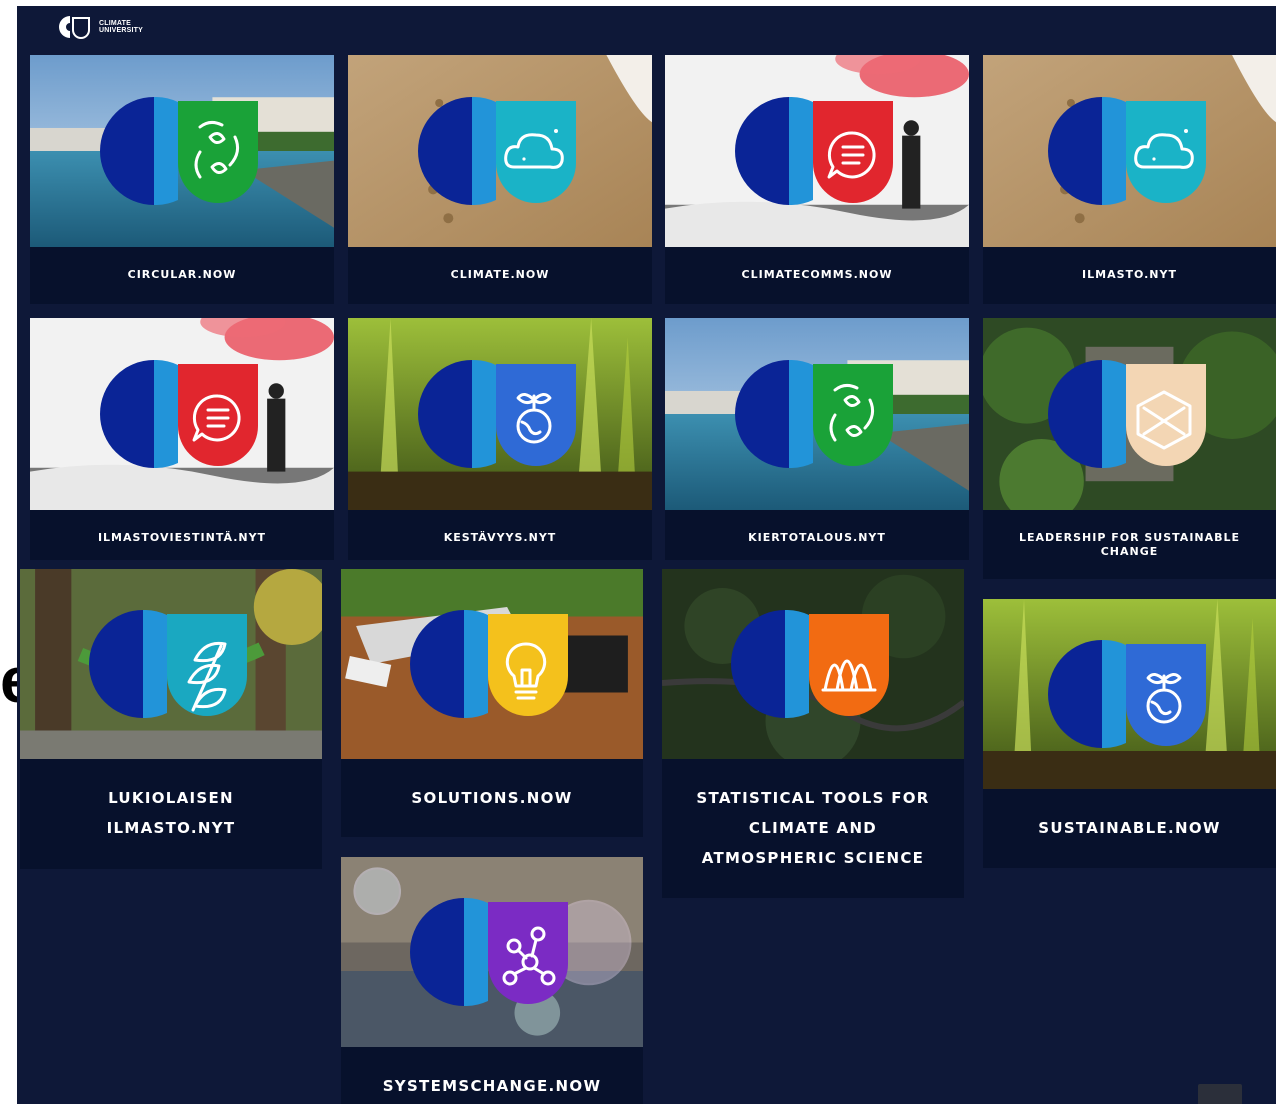 This screenshot has height=1104, width=1276. What do you see at coordinates (182, 275) in the screenshot?
I see `course-title: CIRCULAR.NOW` at bounding box center [182, 275].